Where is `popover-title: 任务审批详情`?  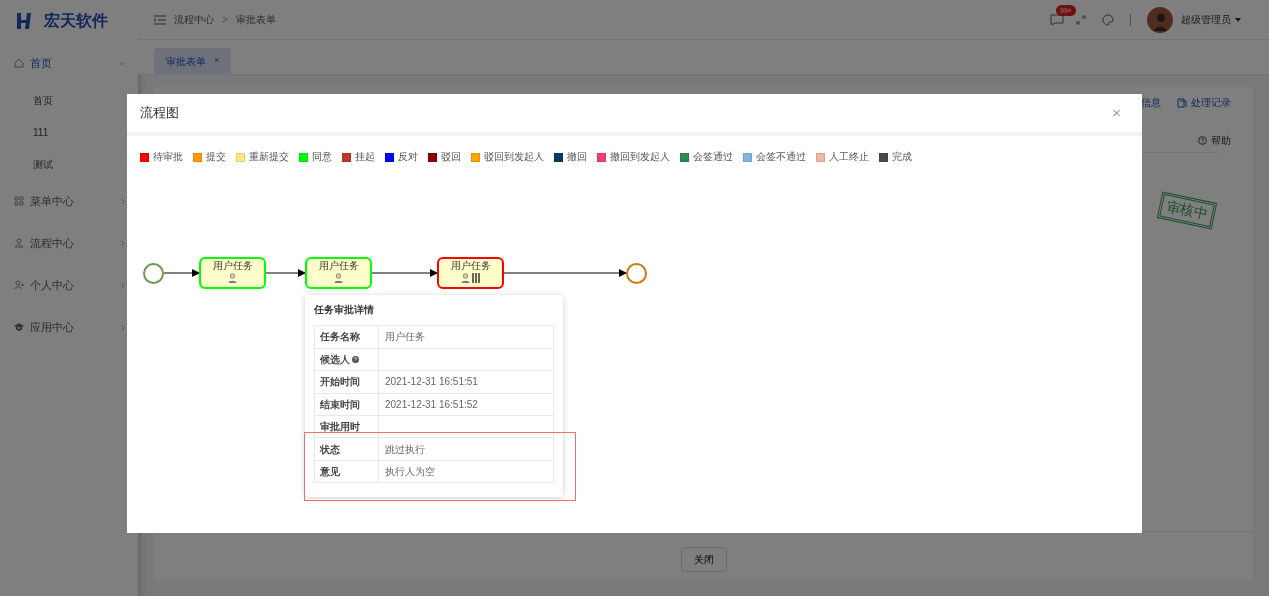
popover-title: 任务审批详情 is located at coordinates (344, 310).